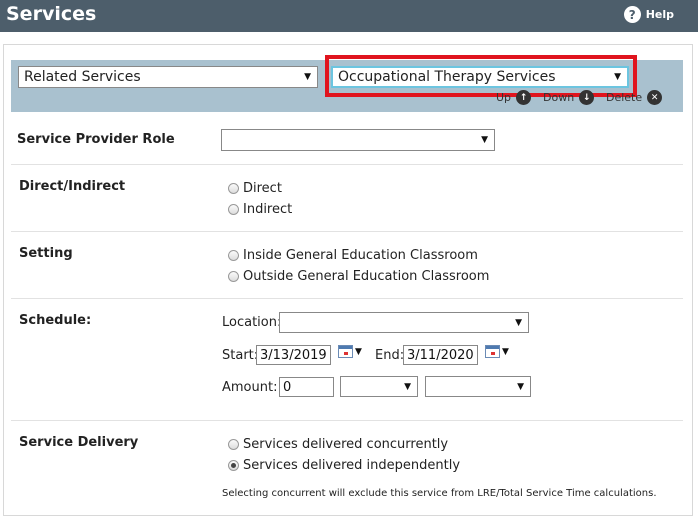  What do you see at coordinates (352, 465) in the screenshot?
I see `independent-option-label: Services delivered independently` at bounding box center [352, 465].